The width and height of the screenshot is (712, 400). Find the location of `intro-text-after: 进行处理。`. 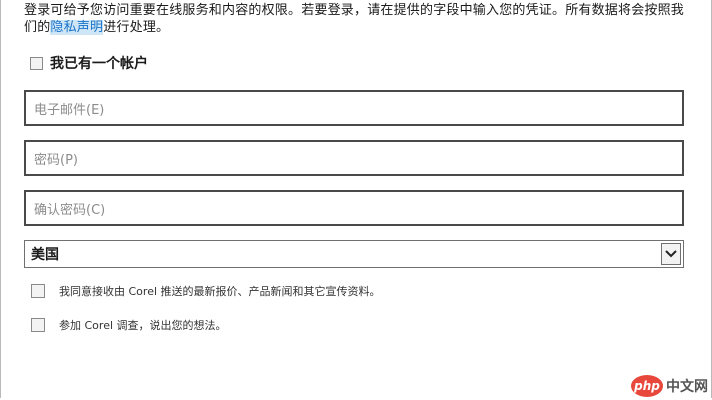

intro-text-after: 进行处理。 is located at coordinates (136, 27).